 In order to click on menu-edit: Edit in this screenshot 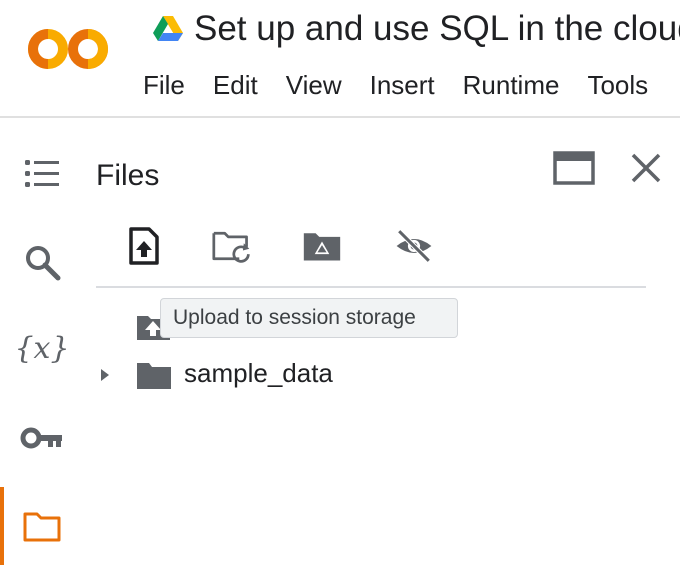, I will do `click(235, 85)`.